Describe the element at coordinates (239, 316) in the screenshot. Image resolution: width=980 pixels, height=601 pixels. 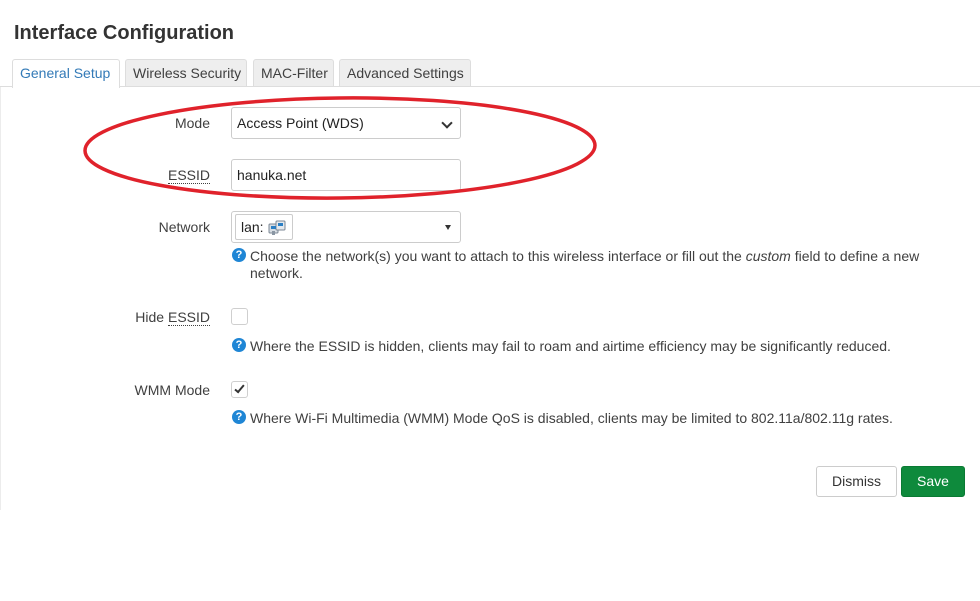
I see `hide-essid-checkbox` at that location.